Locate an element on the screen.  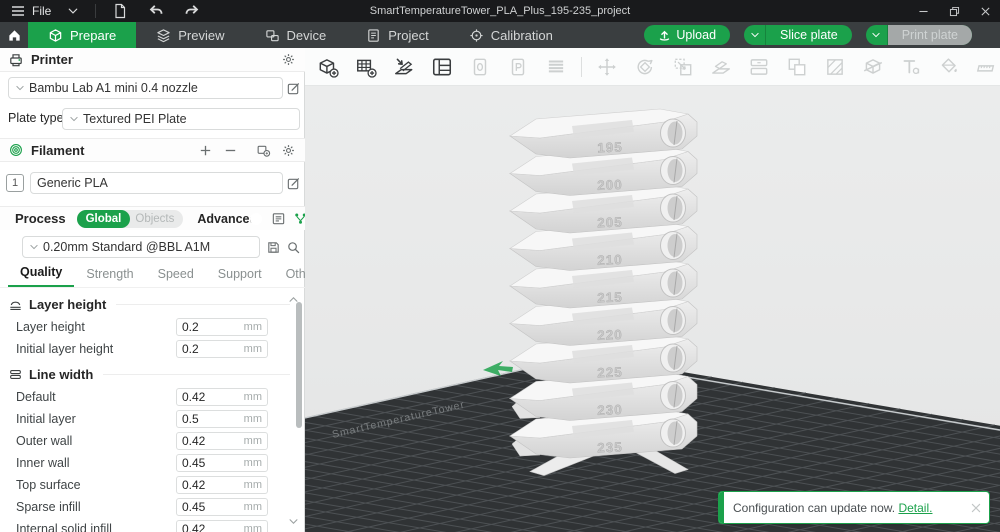
printer-settings-gear-icon is located at coordinates (288, 60).